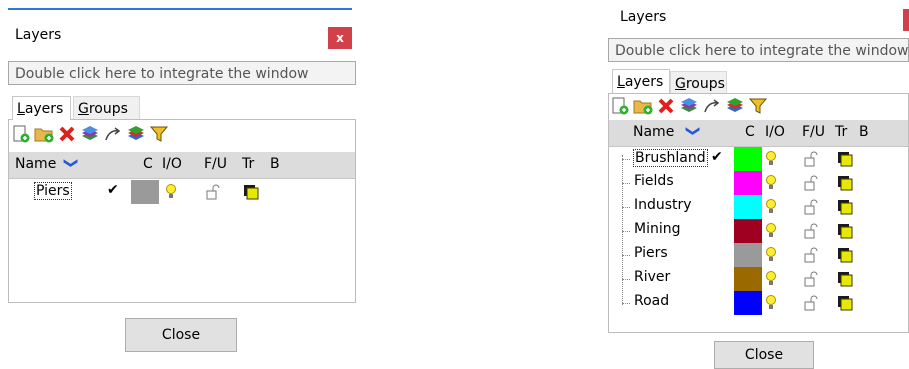 The image size is (909, 369). Describe the element at coordinates (651, 301) in the screenshot. I see `layer-name: Road` at that location.